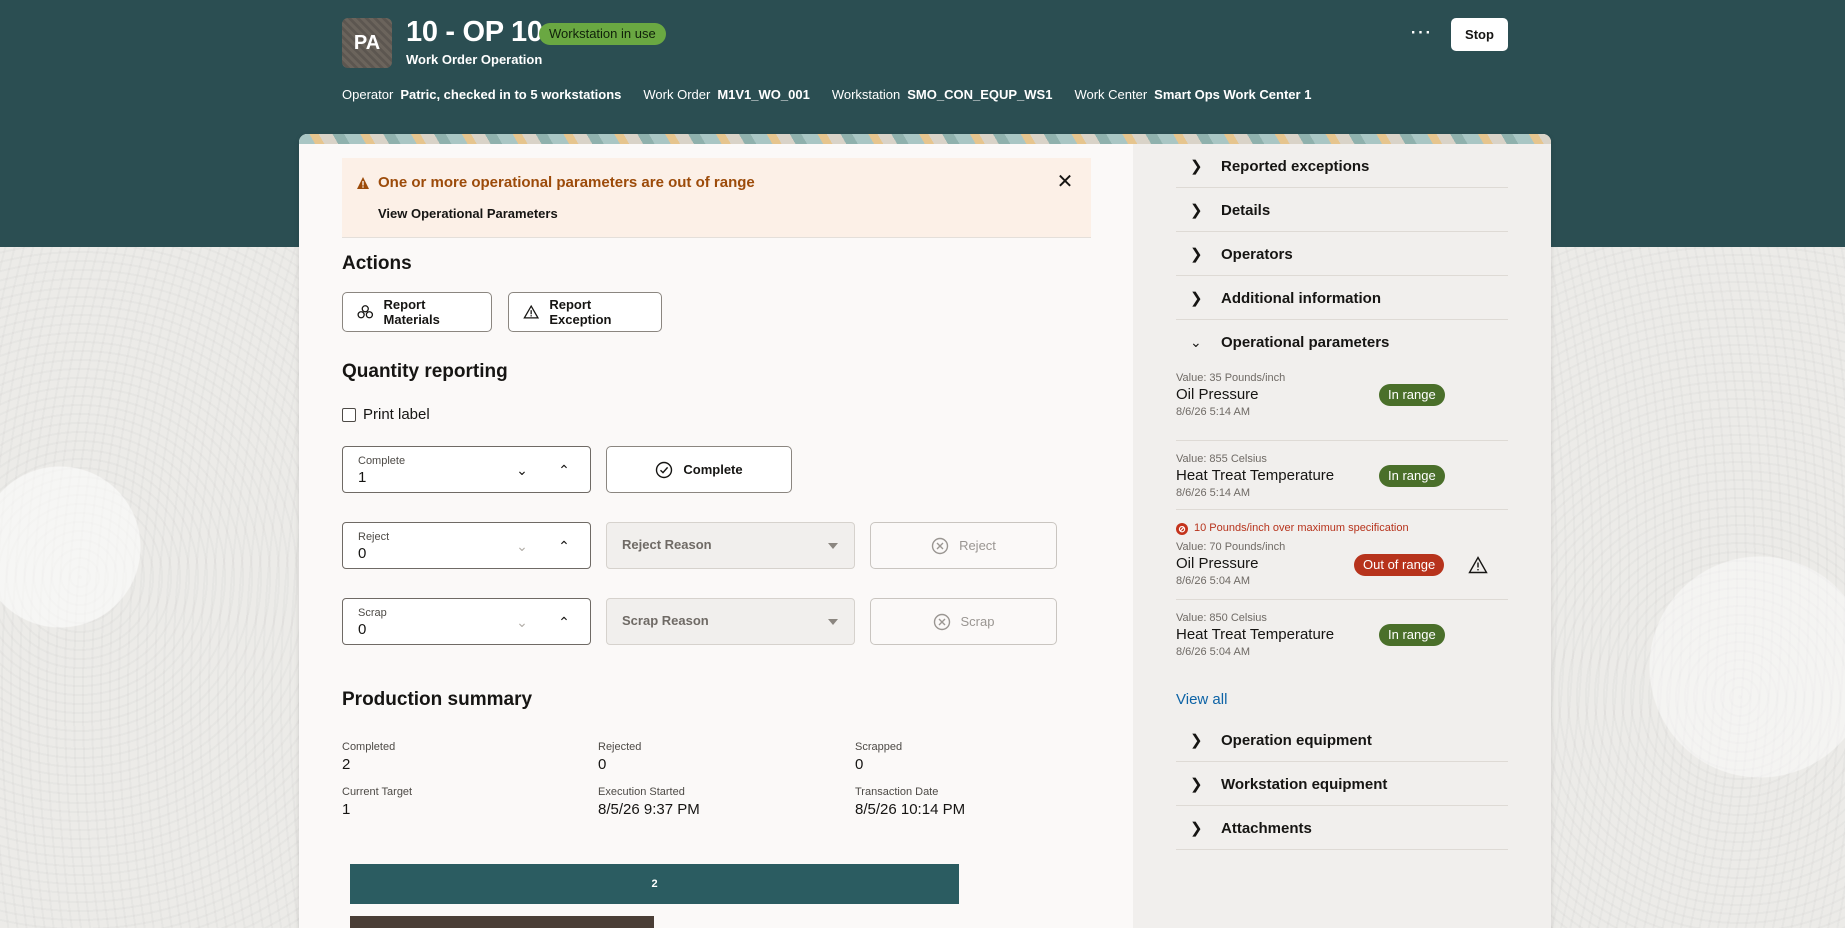 The width and height of the screenshot is (1845, 928). Describe the element at coordinates (925, 139) in the screenshot. I see `card-banner` at that location.